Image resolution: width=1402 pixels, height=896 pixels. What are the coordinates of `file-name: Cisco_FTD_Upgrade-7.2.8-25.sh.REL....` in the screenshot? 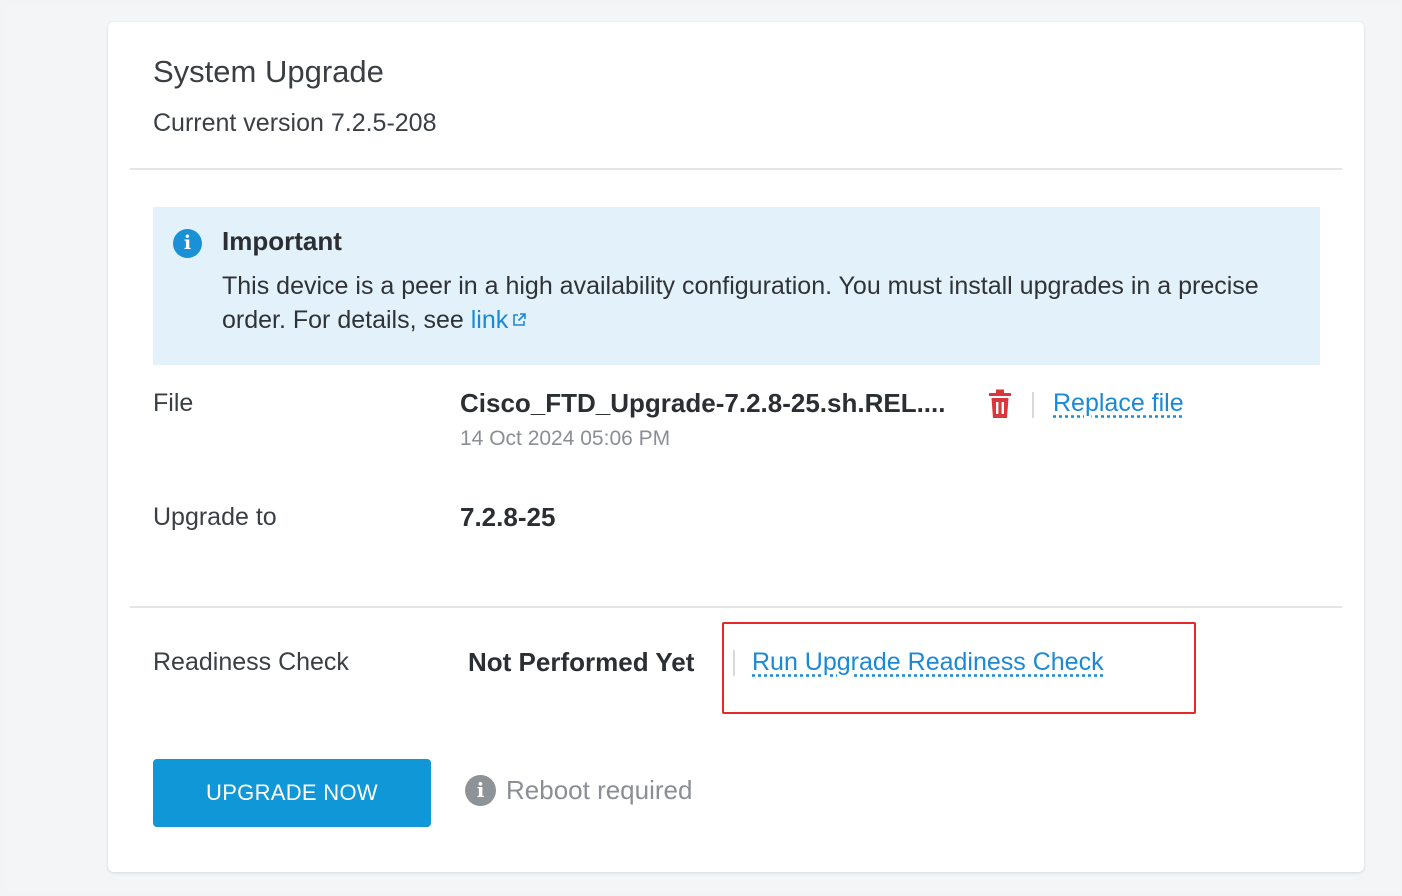 It's located at (703, 403).